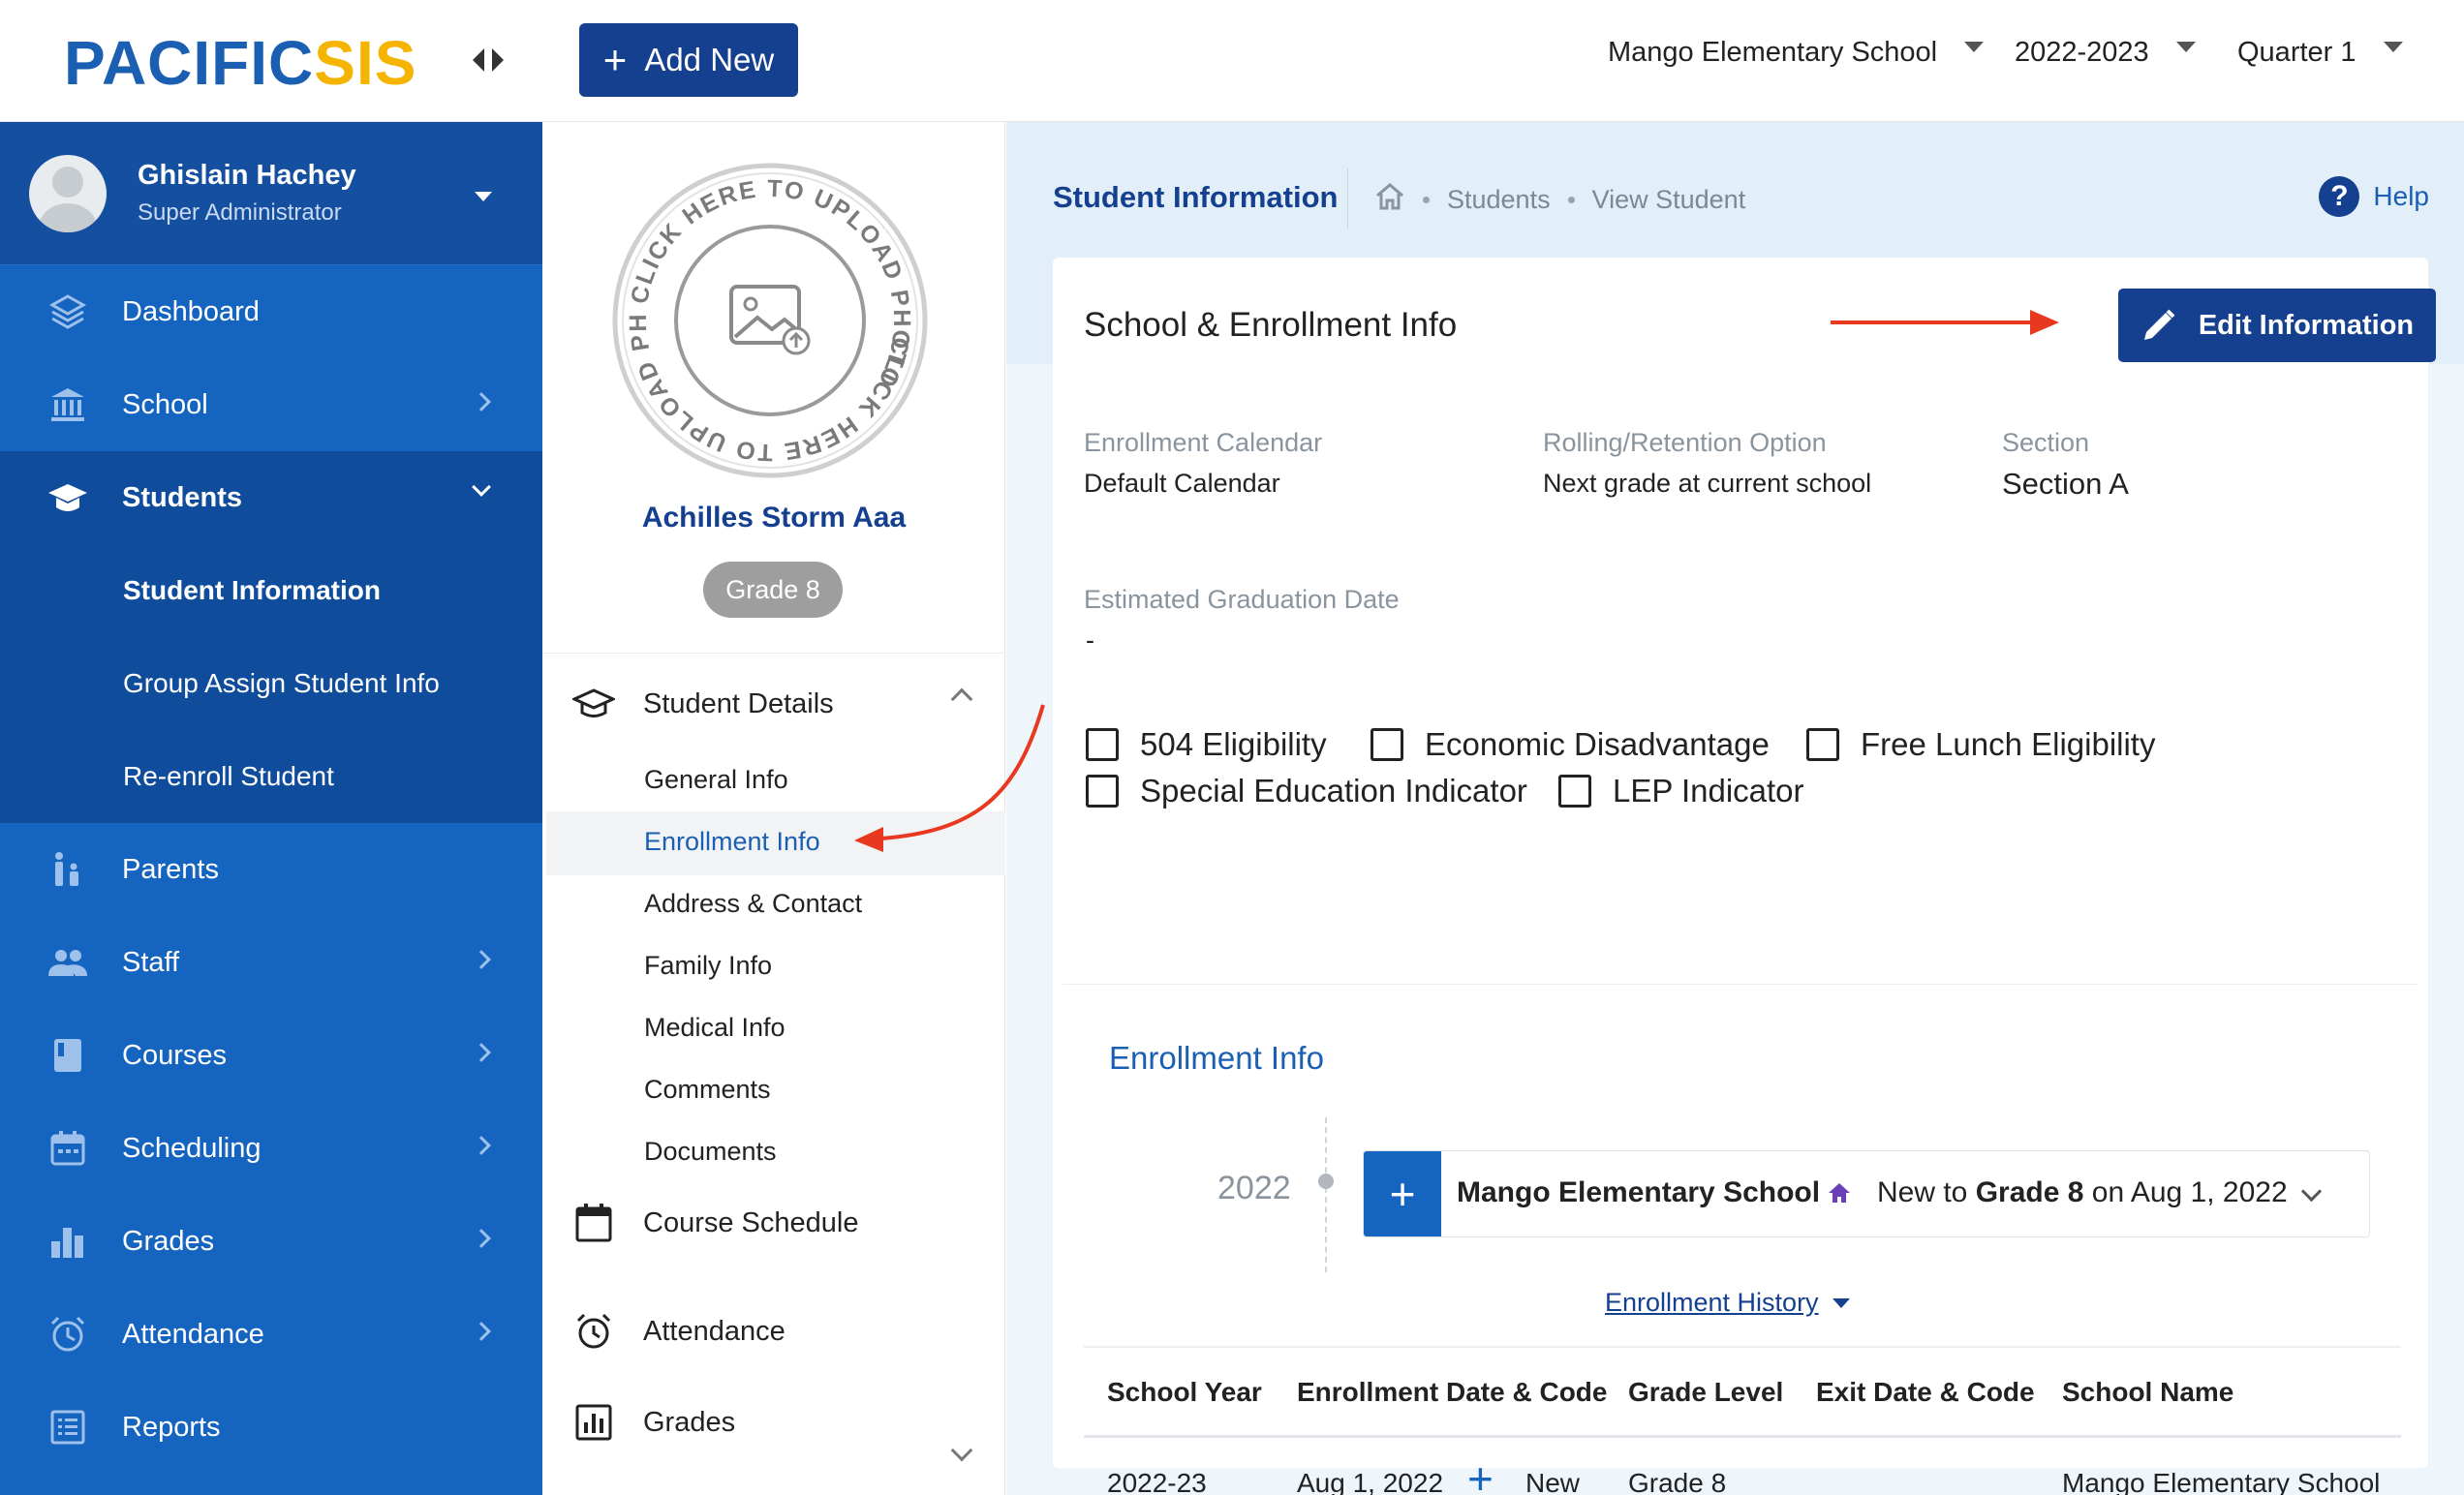 The width and height of the screenshot is (2464, 1495). Describe the element at coordinates (753, 904) in the screenshot. I see `link-address-contact: Address & Contact` at that location.